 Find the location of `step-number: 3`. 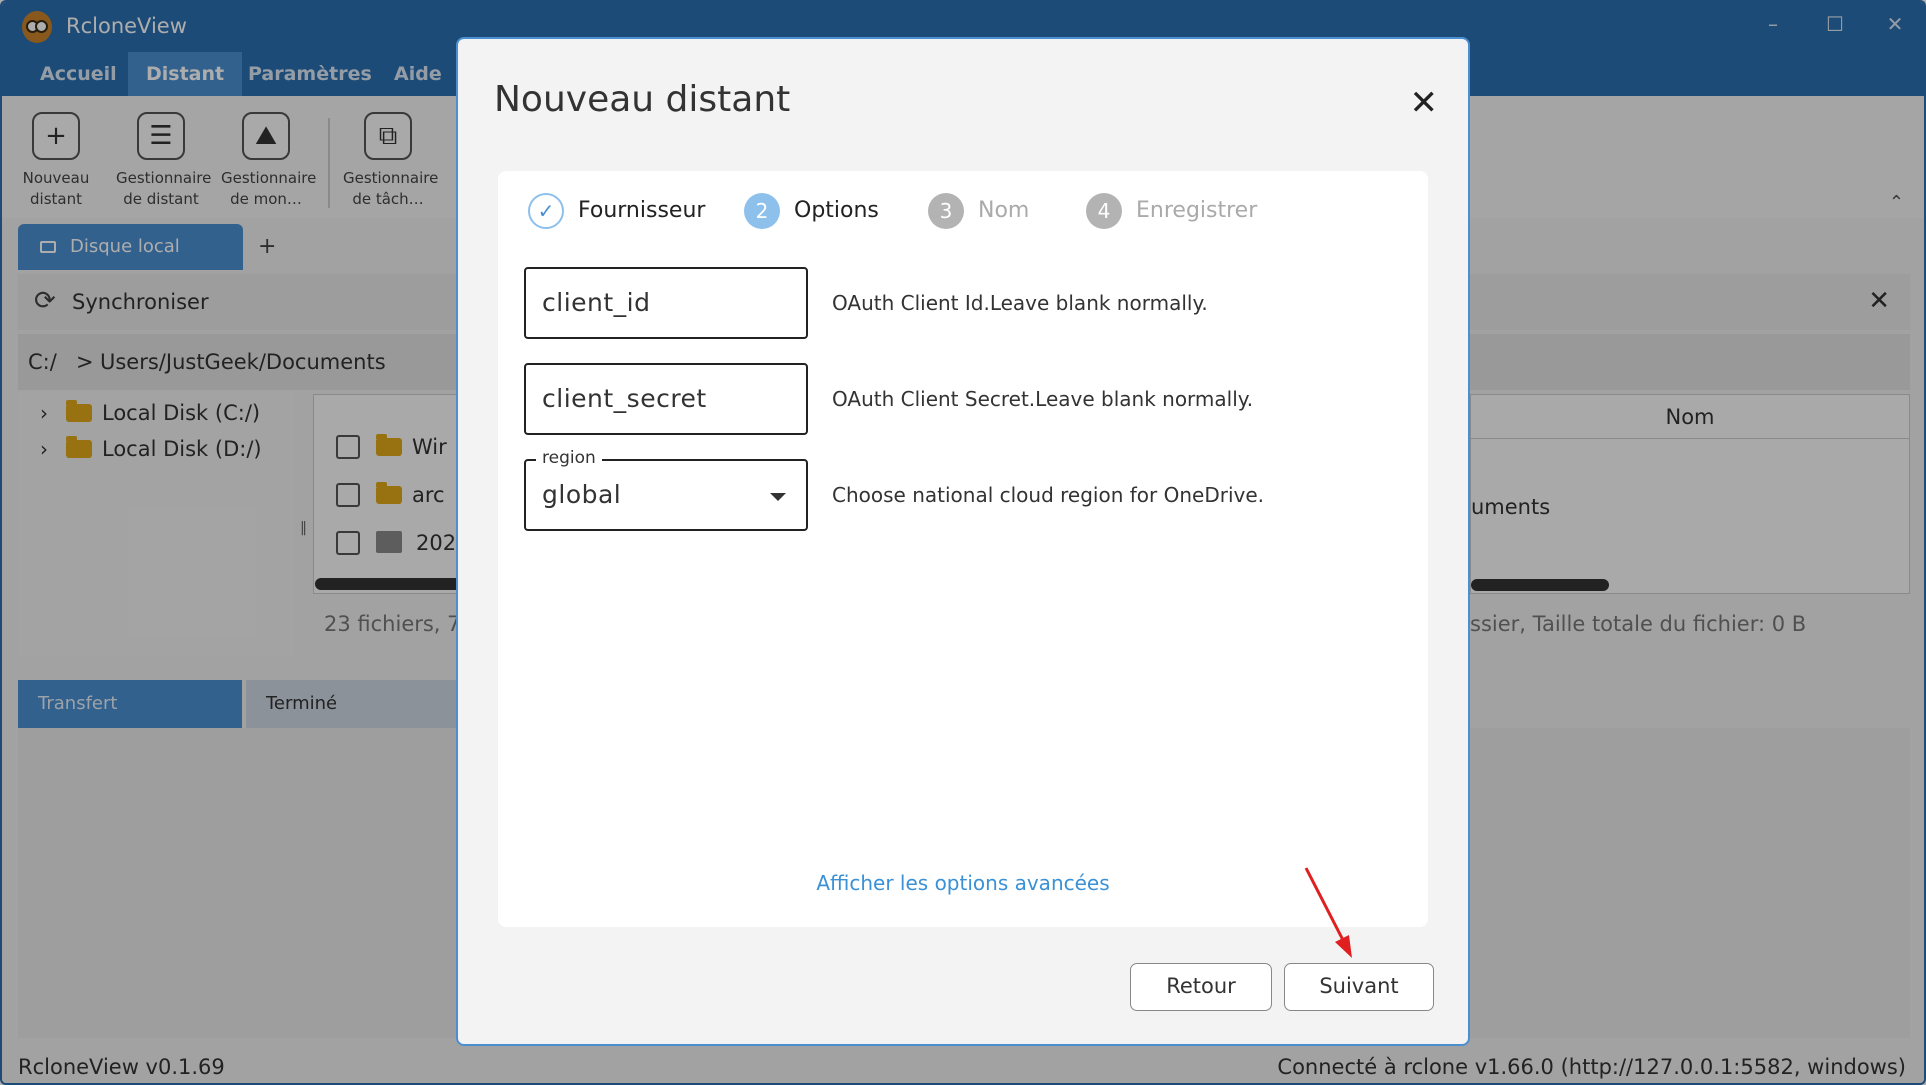

step-number: 3 is located at coordinates (946, 211).